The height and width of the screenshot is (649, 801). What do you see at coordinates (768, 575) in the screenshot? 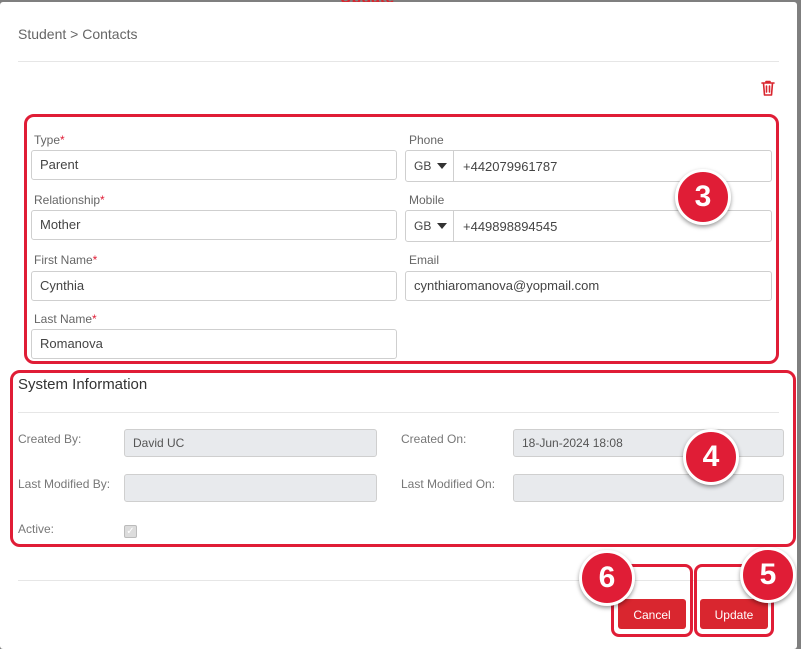
I see `annotation-badge-5: 5` at bounding box center [768, 575].